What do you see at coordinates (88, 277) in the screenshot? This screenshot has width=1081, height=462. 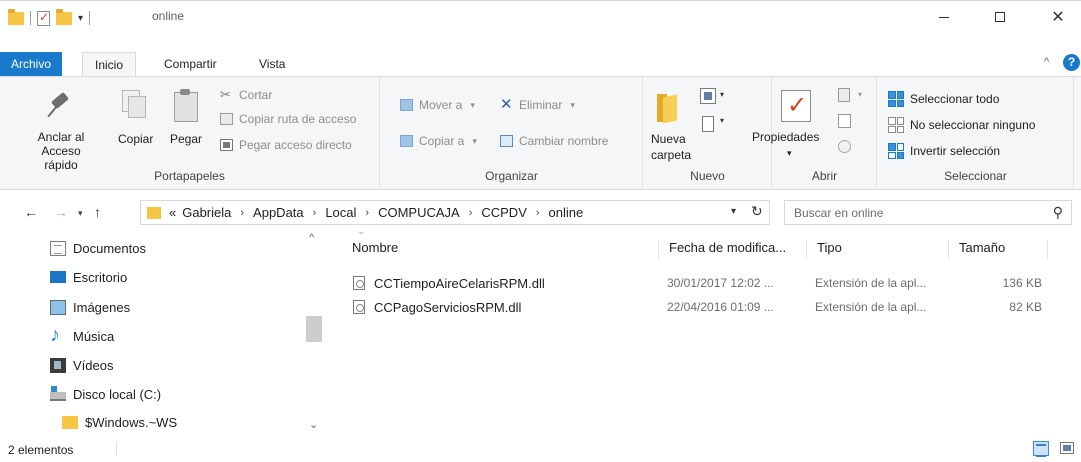 I see `nav-item-escritorio: Escritorio` at bounding box center [88, 277].